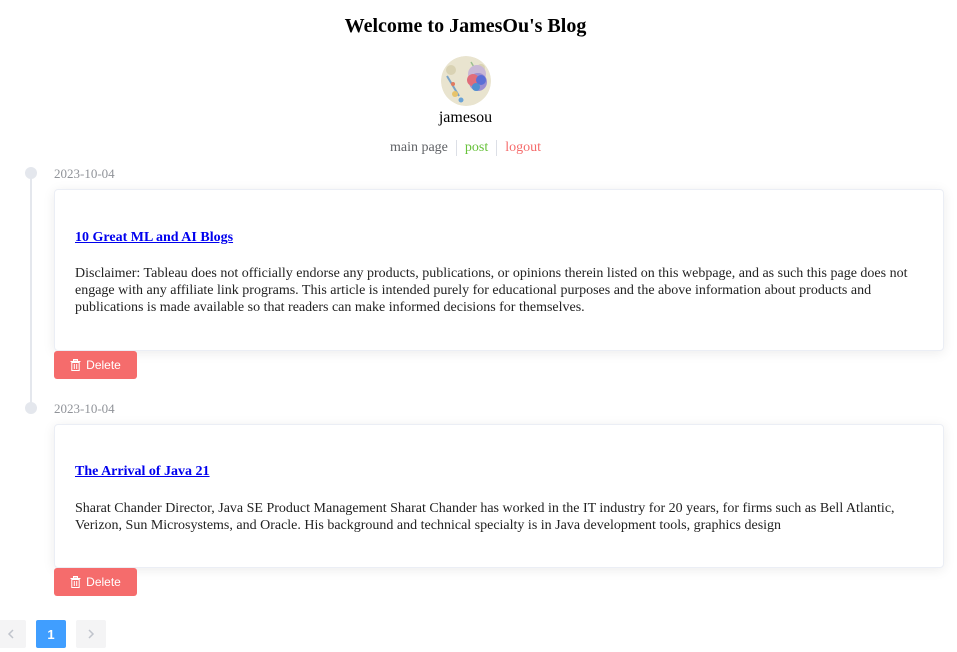 Image resolution: width=957 pixels, height=652 pixels. Describe the element at coordinates (499, 238) in the screenshot. I see `post-title: 10 Great ML and AI Blogs` at that location.